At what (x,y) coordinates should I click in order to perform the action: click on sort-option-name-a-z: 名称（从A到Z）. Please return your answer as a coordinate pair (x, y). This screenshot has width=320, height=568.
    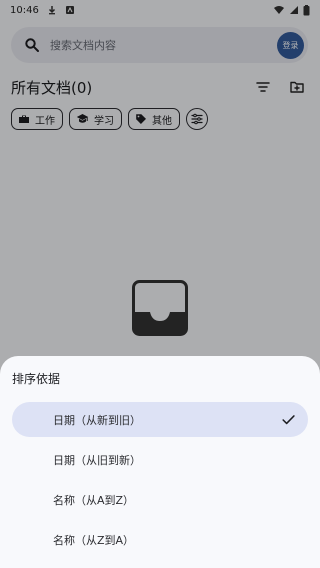
    Looking at the image, I should click on (160, 499).